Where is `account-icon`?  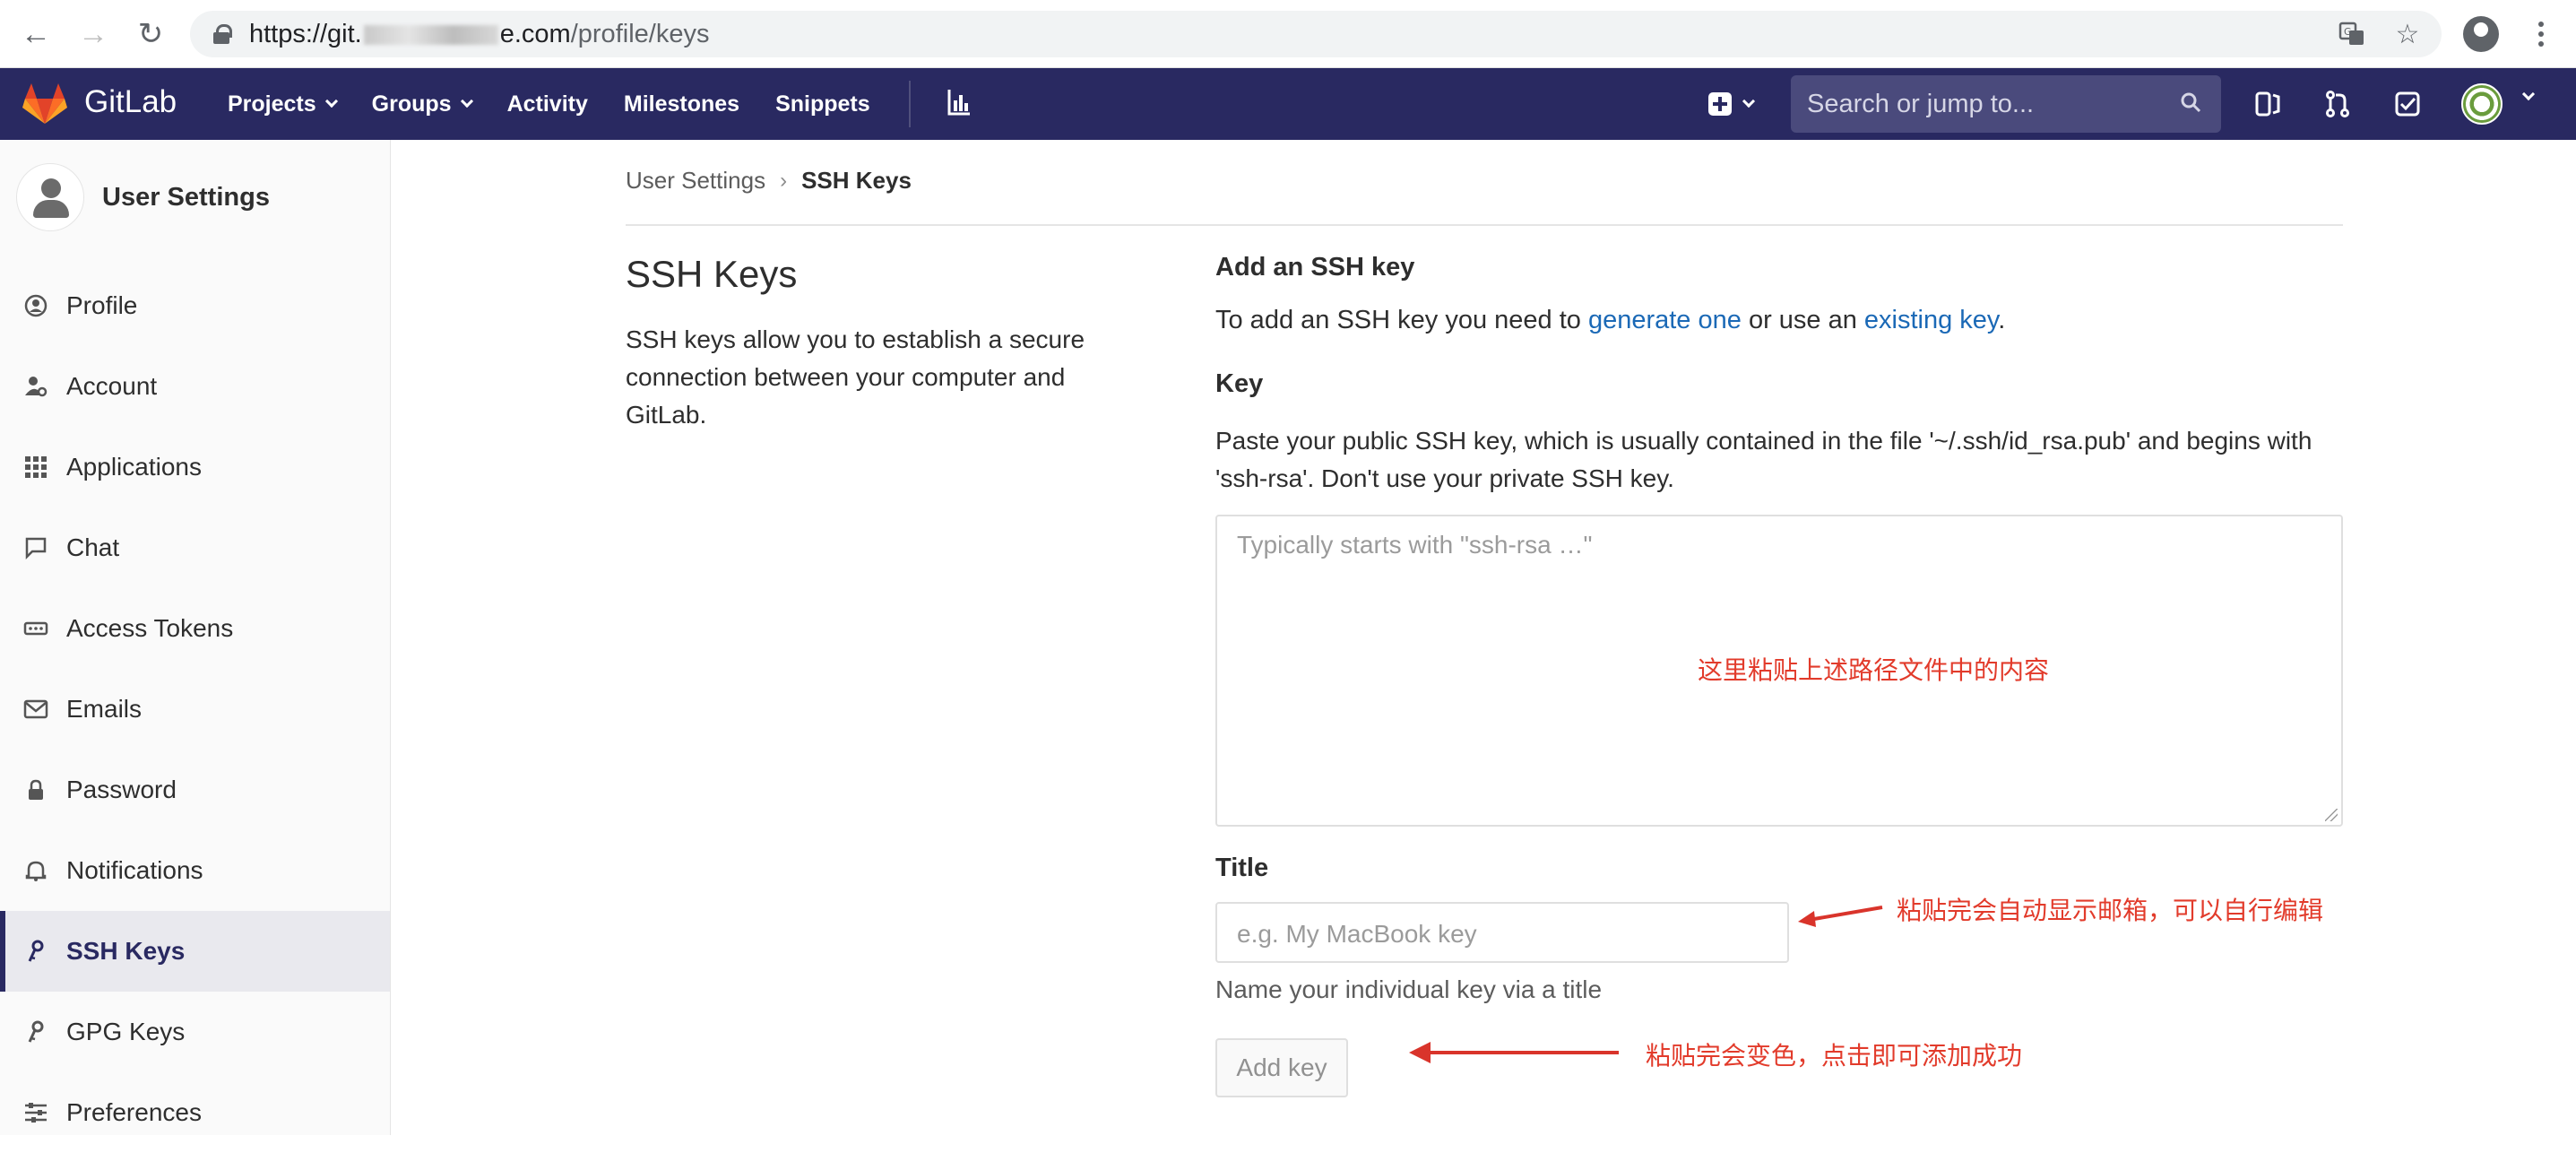 account-icon is located at coordinates (35, 386).